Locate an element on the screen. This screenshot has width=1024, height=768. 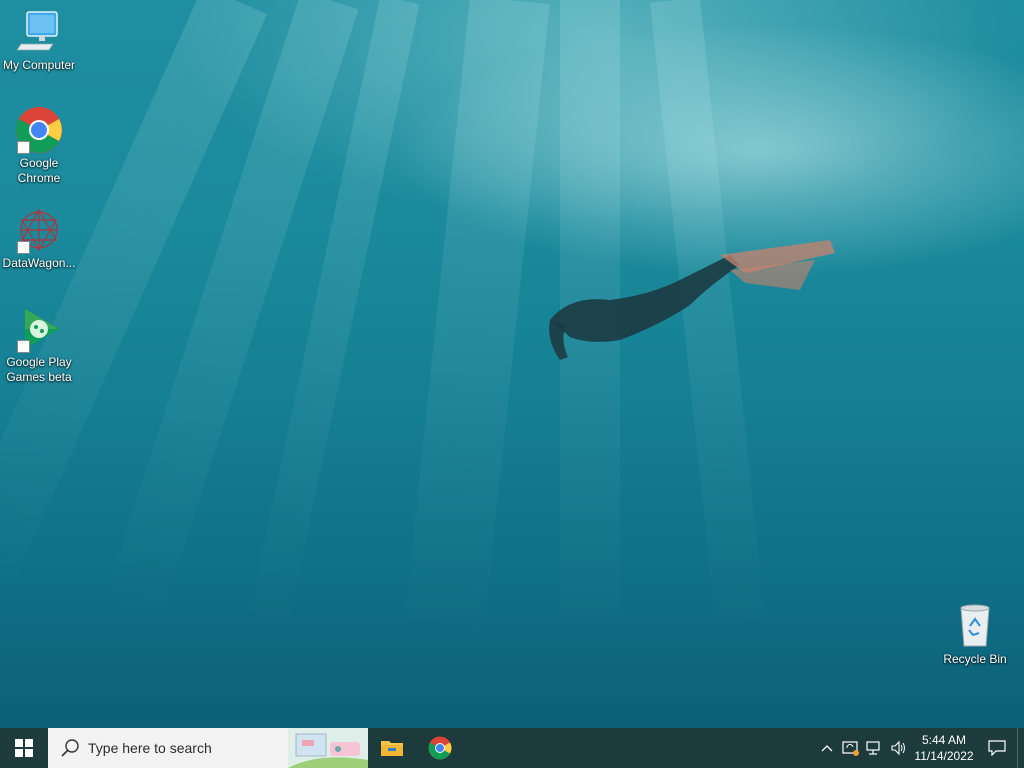
taskbar: Type here to search 5:44 AM 11/14/2022 is located at coordinates (512, 748).